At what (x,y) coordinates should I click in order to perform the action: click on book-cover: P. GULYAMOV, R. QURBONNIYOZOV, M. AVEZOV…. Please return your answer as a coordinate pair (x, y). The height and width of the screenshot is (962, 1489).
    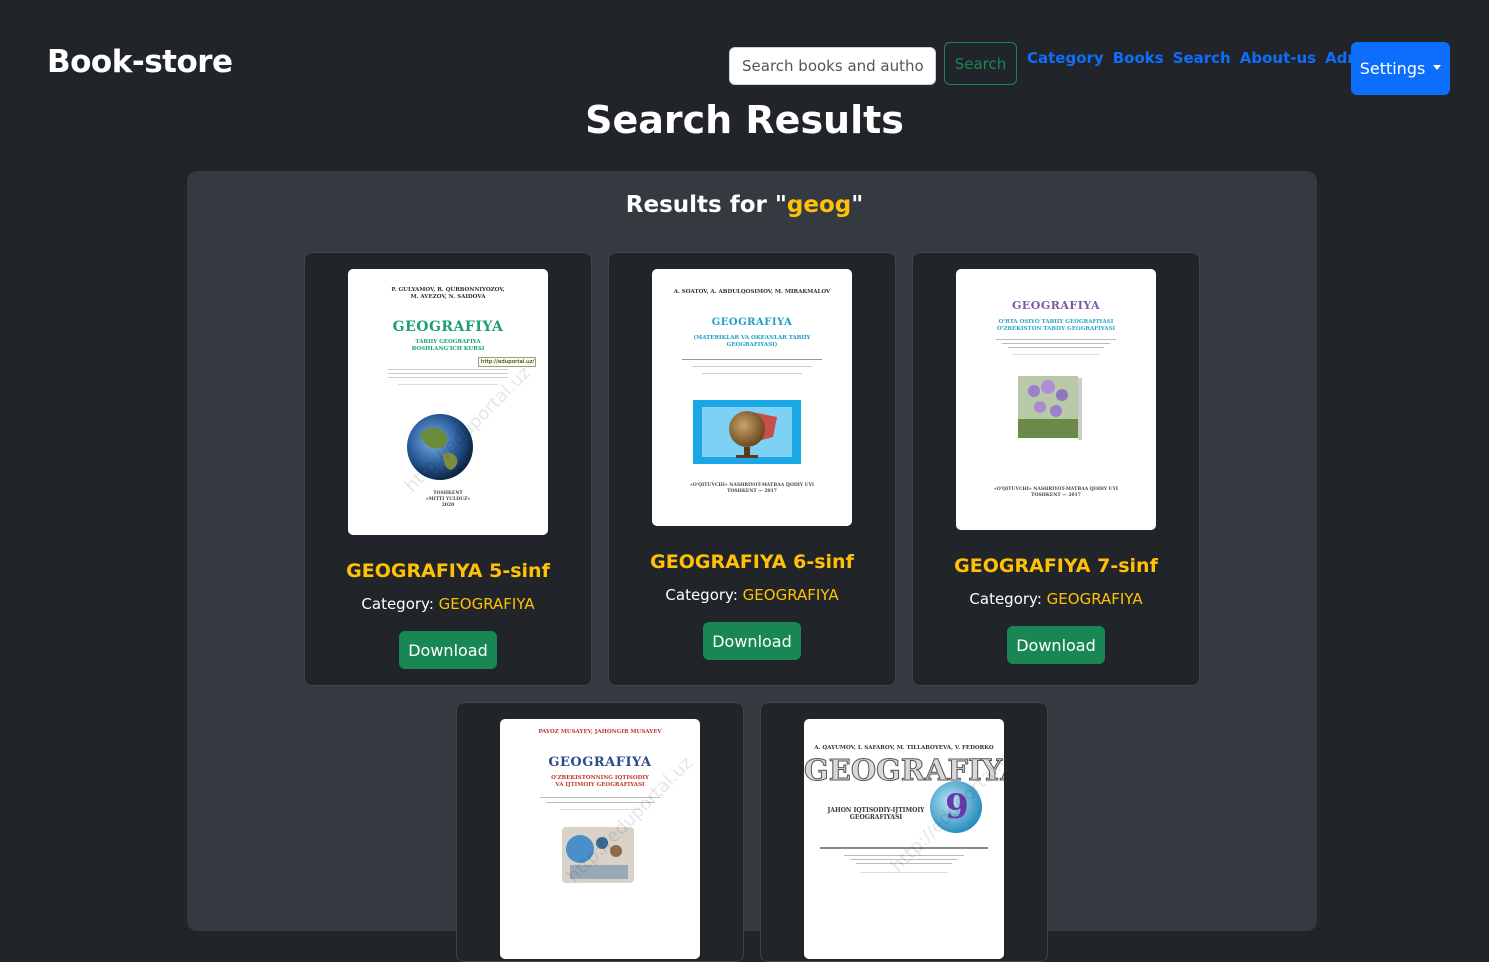
    Looking at the image, I should click on (448, 402).